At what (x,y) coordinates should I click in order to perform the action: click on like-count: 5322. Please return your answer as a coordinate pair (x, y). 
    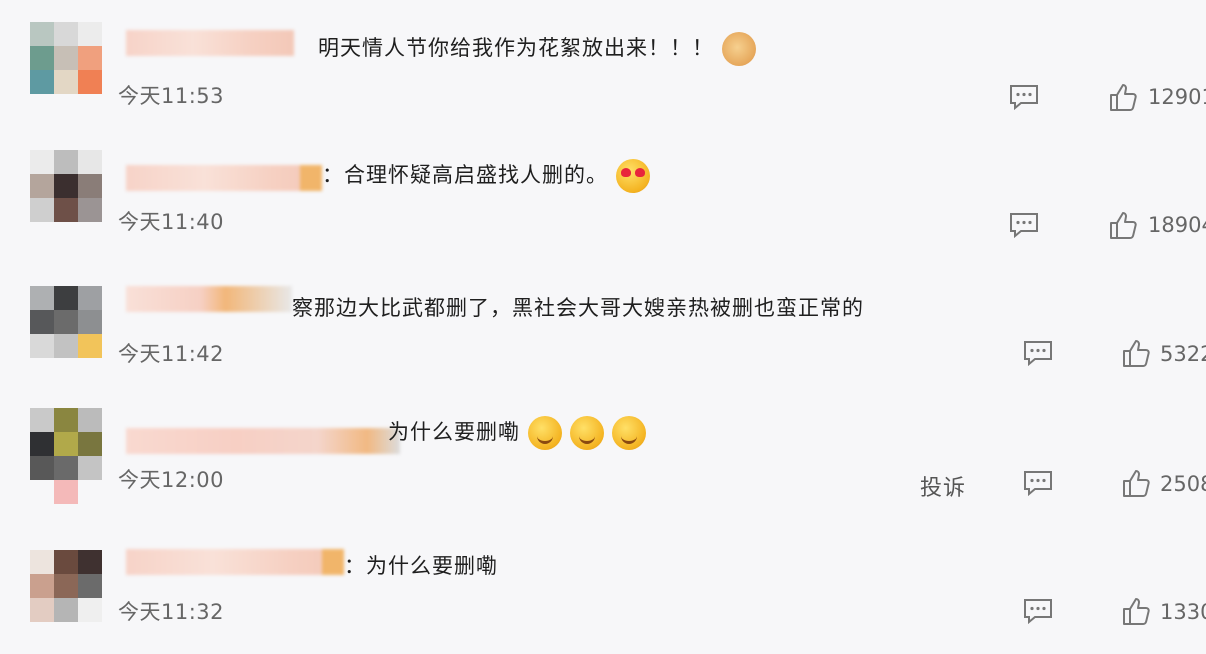
    Looking at the image, I should click on (1183, 354).